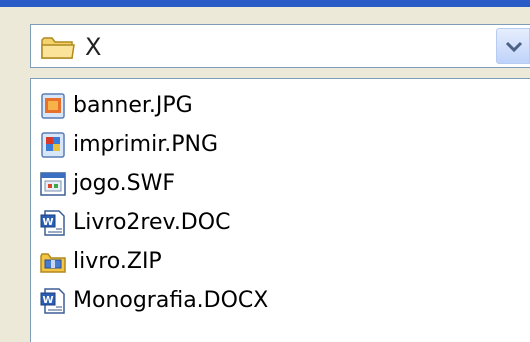 This screenshot has width=530, height=342. I want to click on list-item: livro.ZIP, so click(100, 262).